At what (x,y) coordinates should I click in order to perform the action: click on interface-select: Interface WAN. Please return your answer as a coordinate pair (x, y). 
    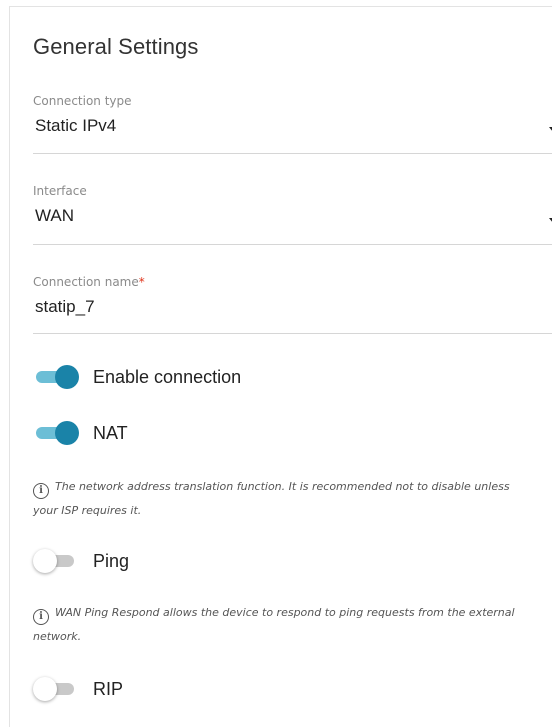
    Looking at the image, I should click on (292, 214).